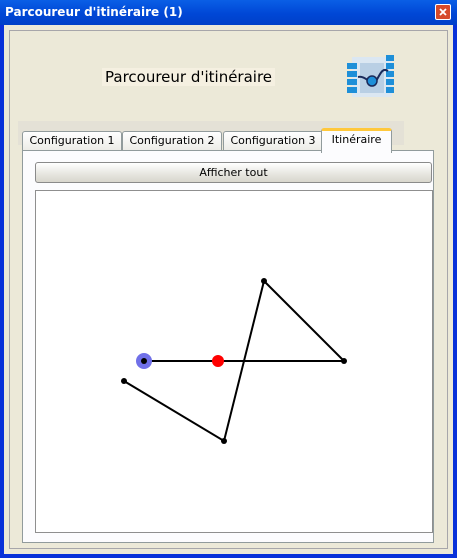 The height and width of the screenshot is (558, 457). I want to click on route-path, so click(235, 361).